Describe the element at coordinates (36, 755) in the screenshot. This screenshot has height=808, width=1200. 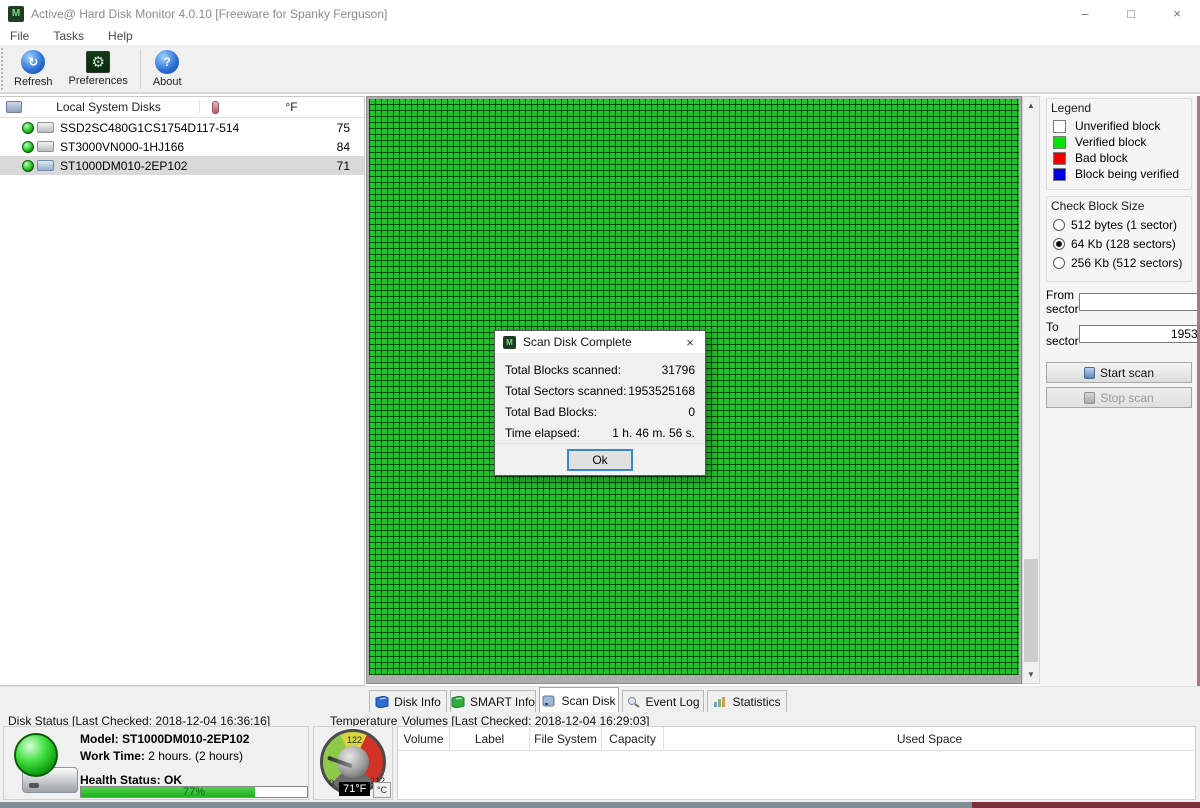
I see `health-ok-orb-icon` at that location.